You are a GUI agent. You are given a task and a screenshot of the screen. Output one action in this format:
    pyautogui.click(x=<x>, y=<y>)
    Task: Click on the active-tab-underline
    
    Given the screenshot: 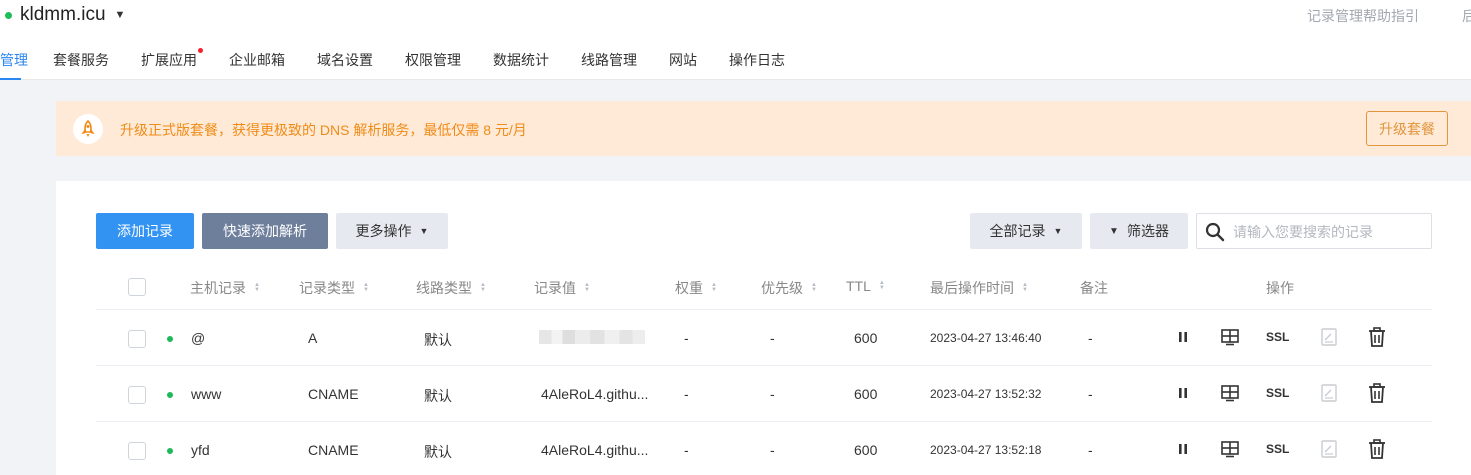 What is the action you would take?
    pyautogui.click(x=10, y=79)
    